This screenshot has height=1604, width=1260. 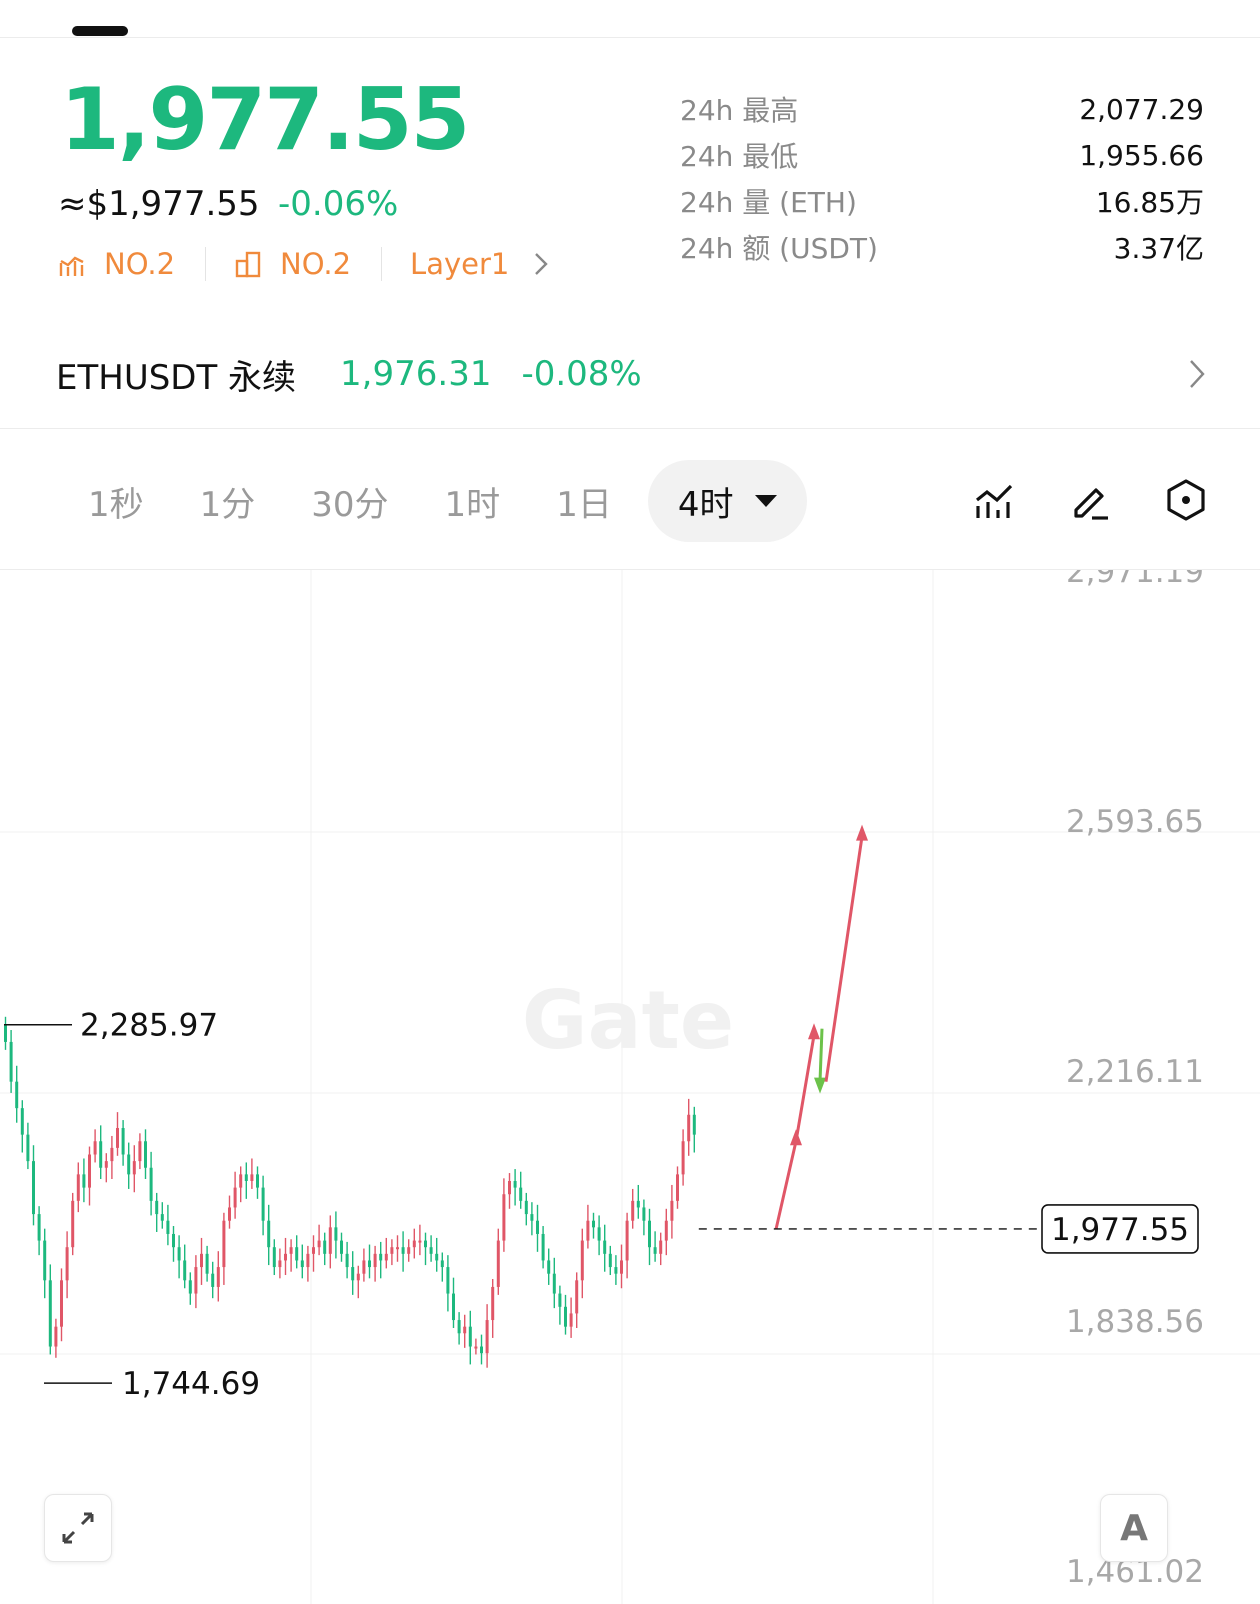 I want to click on tab-1h: 1时, so click(x=473, y=501).